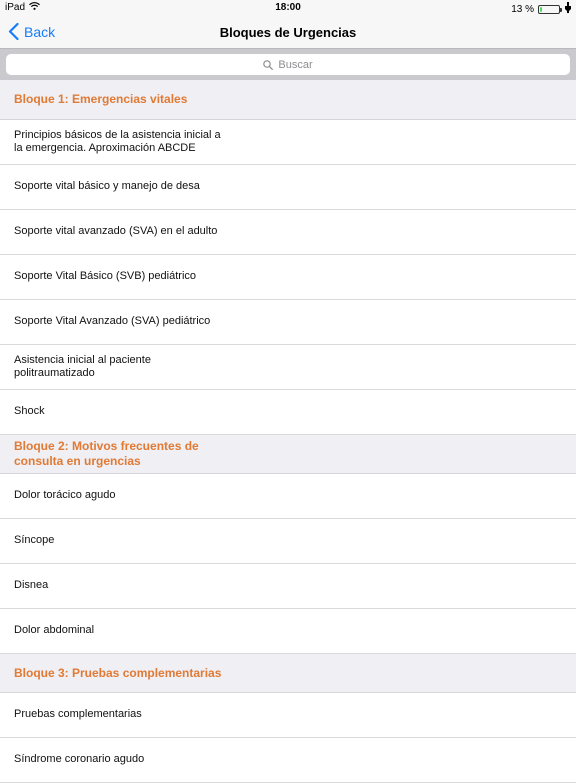 This screenshot has height=783, width=576. Describe the element at coordinates (288, 586) in the screenshot. I see `list-item: Disnea` at that location.